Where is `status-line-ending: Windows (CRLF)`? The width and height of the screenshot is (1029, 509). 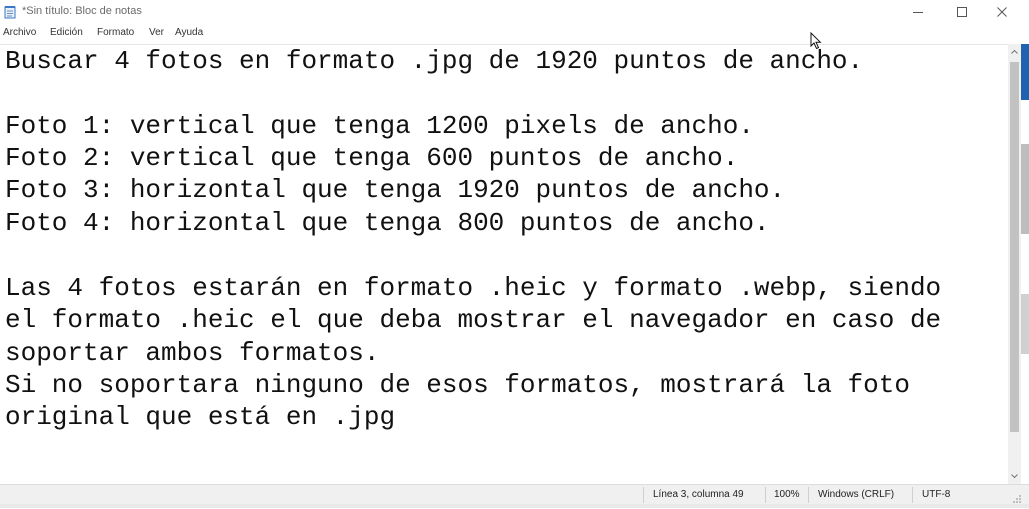 status-line-ending: Windows (CRLF) is located at coordinates (856, 494).